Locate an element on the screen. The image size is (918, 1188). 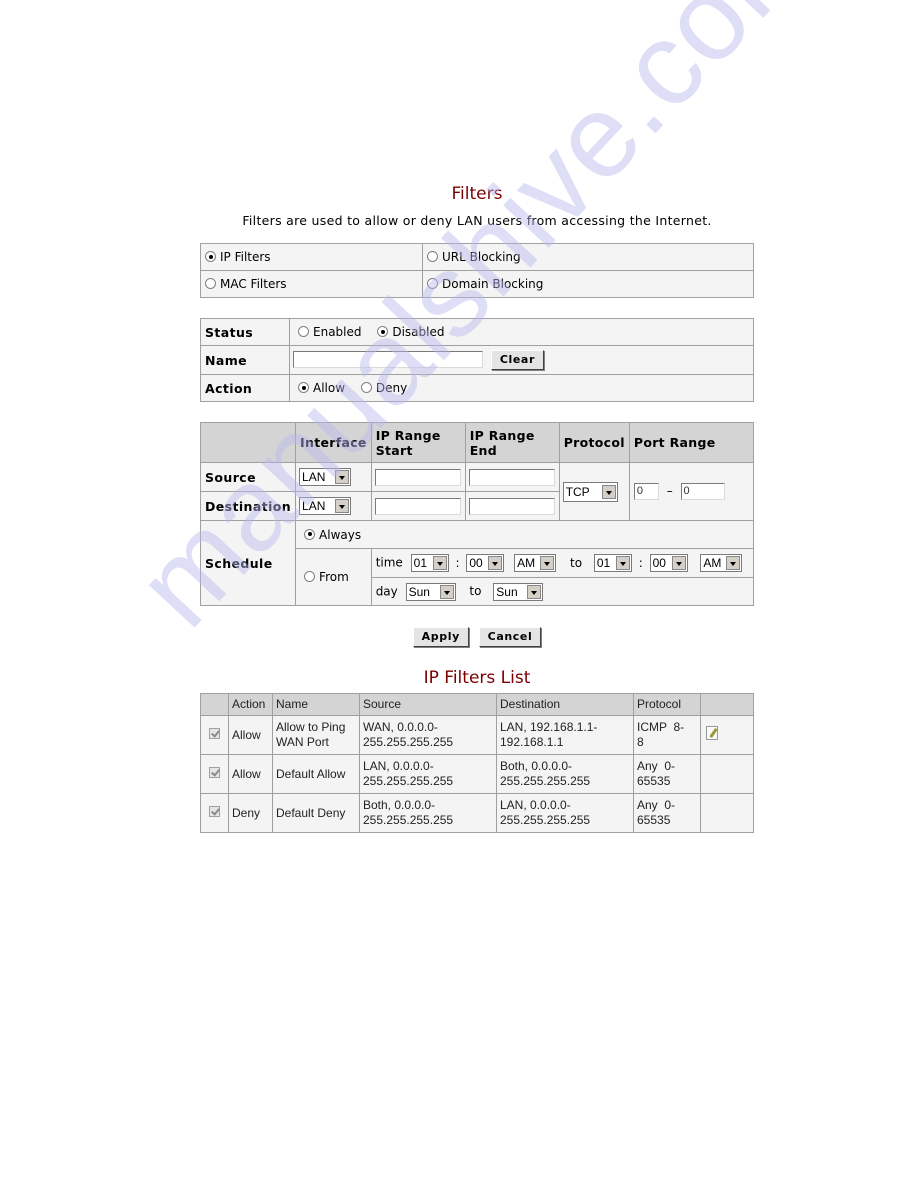
destination-ip-start-input is located at coordinates (417, 506).